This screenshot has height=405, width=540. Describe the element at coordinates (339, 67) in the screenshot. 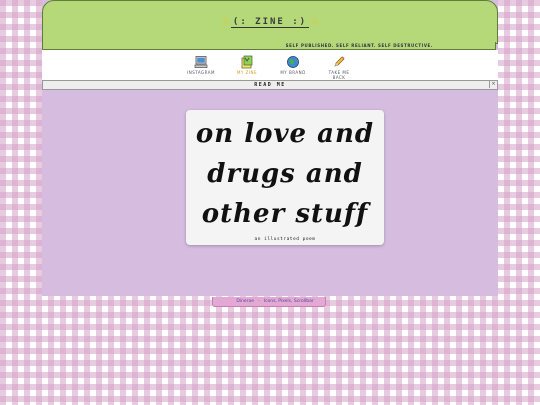

I see `nav-item-take-me-back: TAKE ME BACK` at that location.